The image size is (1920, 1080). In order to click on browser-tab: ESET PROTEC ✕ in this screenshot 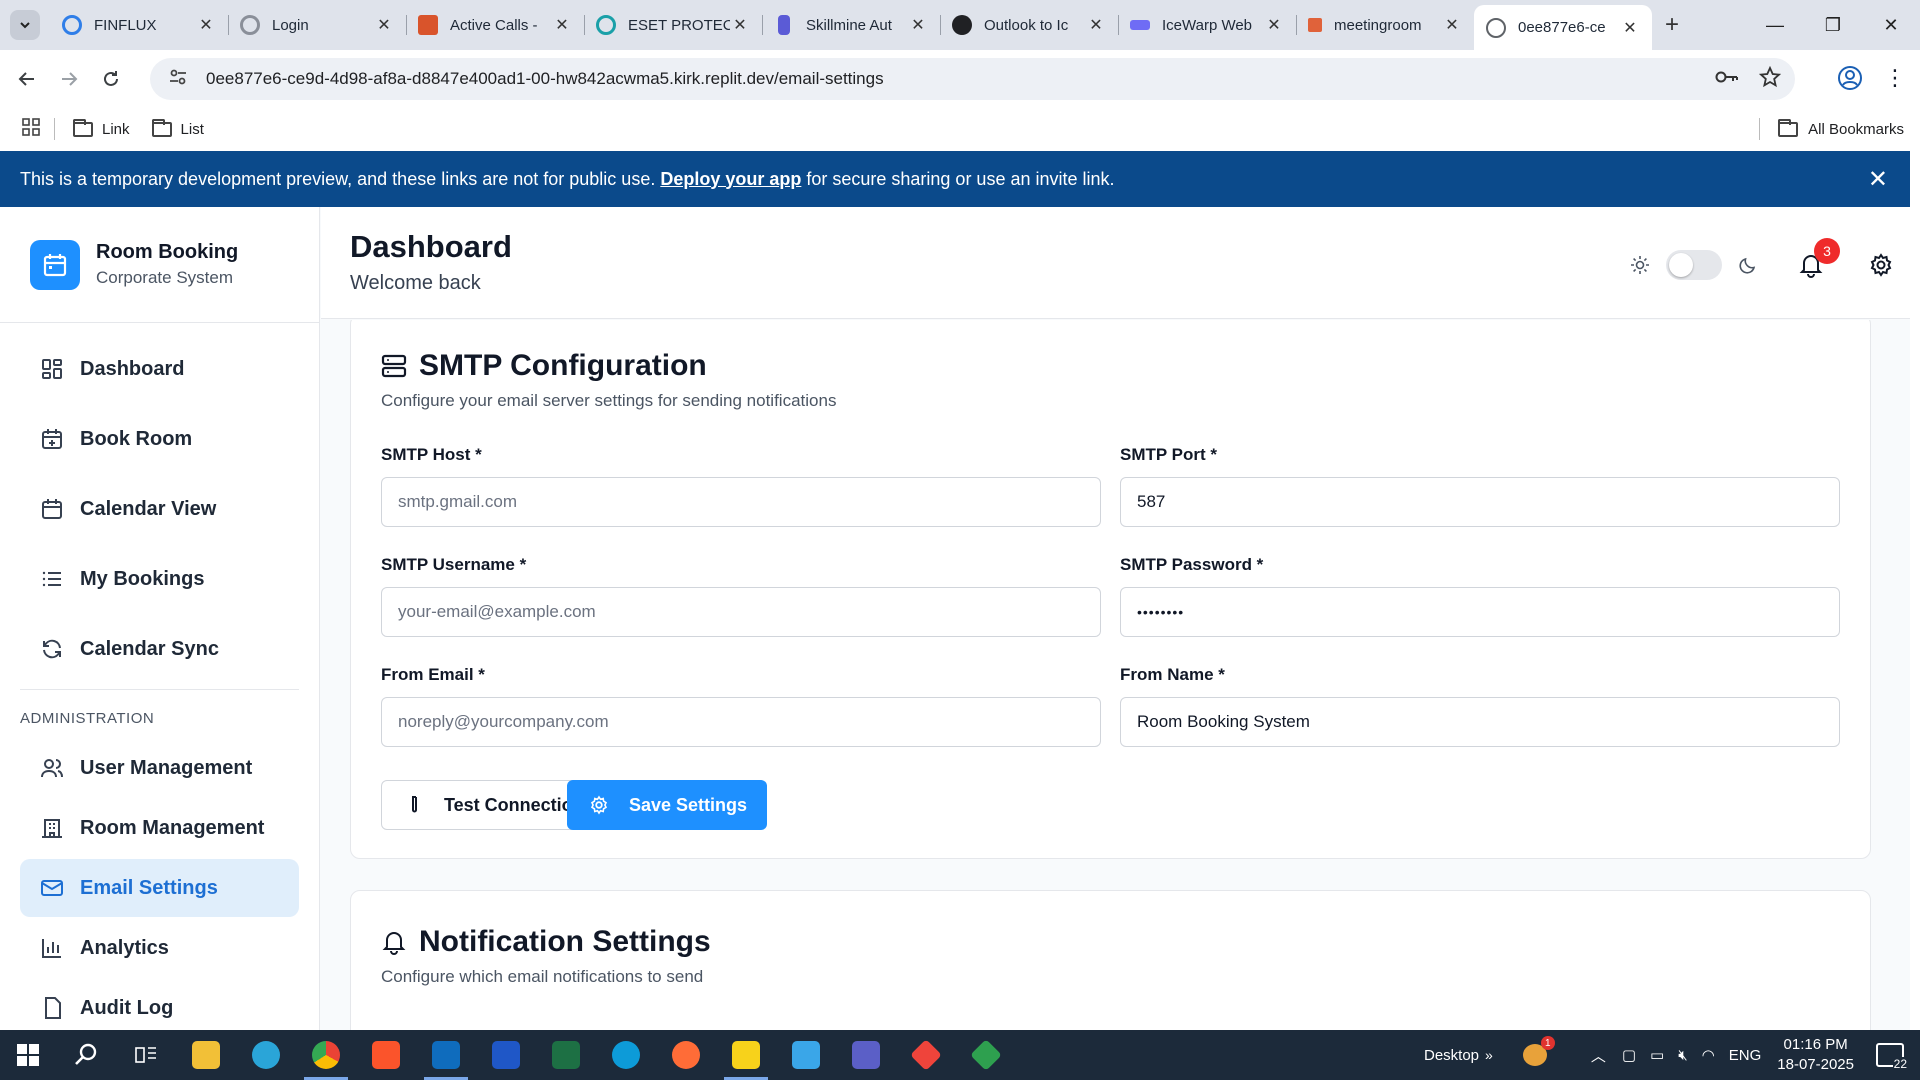, I will do `click(673, 25)`.